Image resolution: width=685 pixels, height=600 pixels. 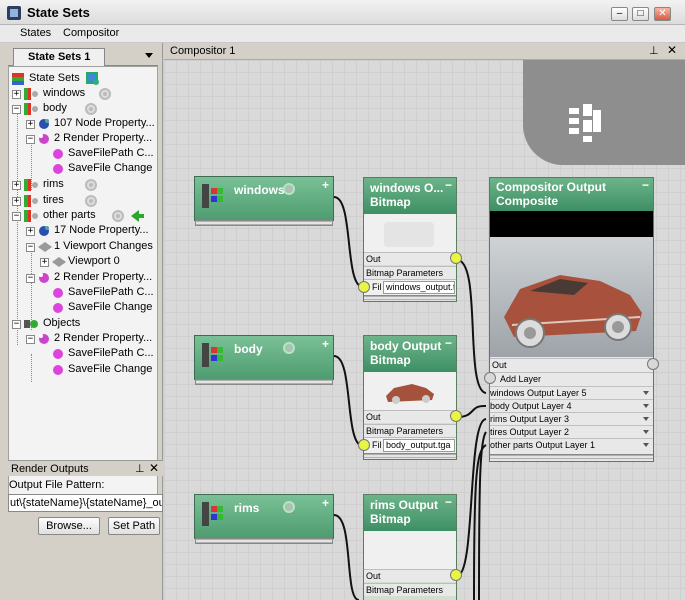 I want to click on tab-dropdown-icon, so click(x=149, y=55).